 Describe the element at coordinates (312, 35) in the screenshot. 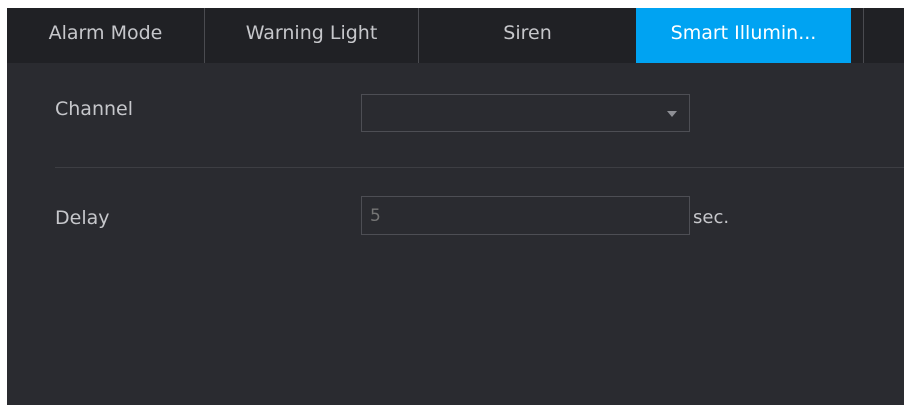

I see `tab-warning-light: Warning Light` at that location.